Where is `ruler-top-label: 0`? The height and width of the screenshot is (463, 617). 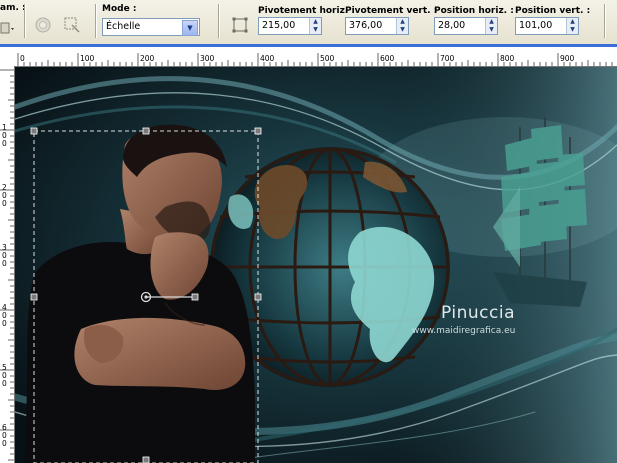
ruler-top-label: 0 is located at coordinates (22, 58).